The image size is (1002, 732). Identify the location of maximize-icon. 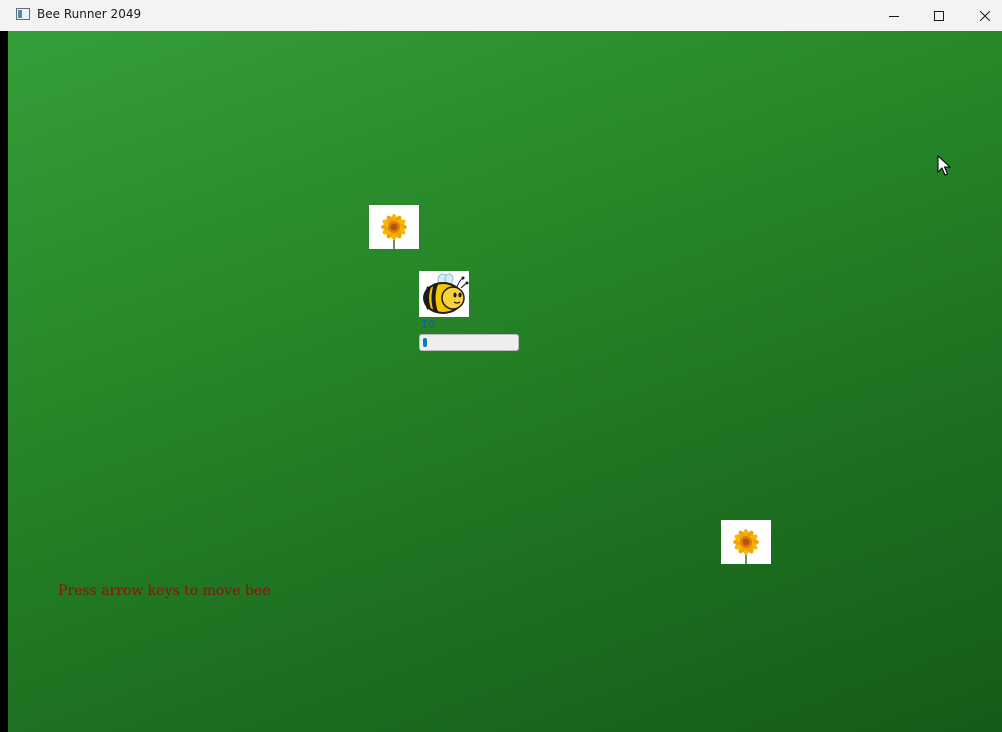
(939, 15).